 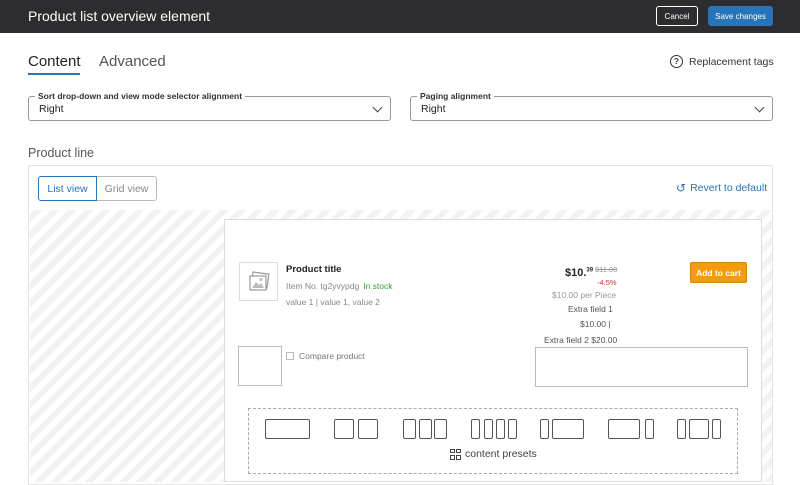 What do you see at coordinates (455, 454) in the screenshot?
I see `grid-icon` at bounding box center [455, 454].